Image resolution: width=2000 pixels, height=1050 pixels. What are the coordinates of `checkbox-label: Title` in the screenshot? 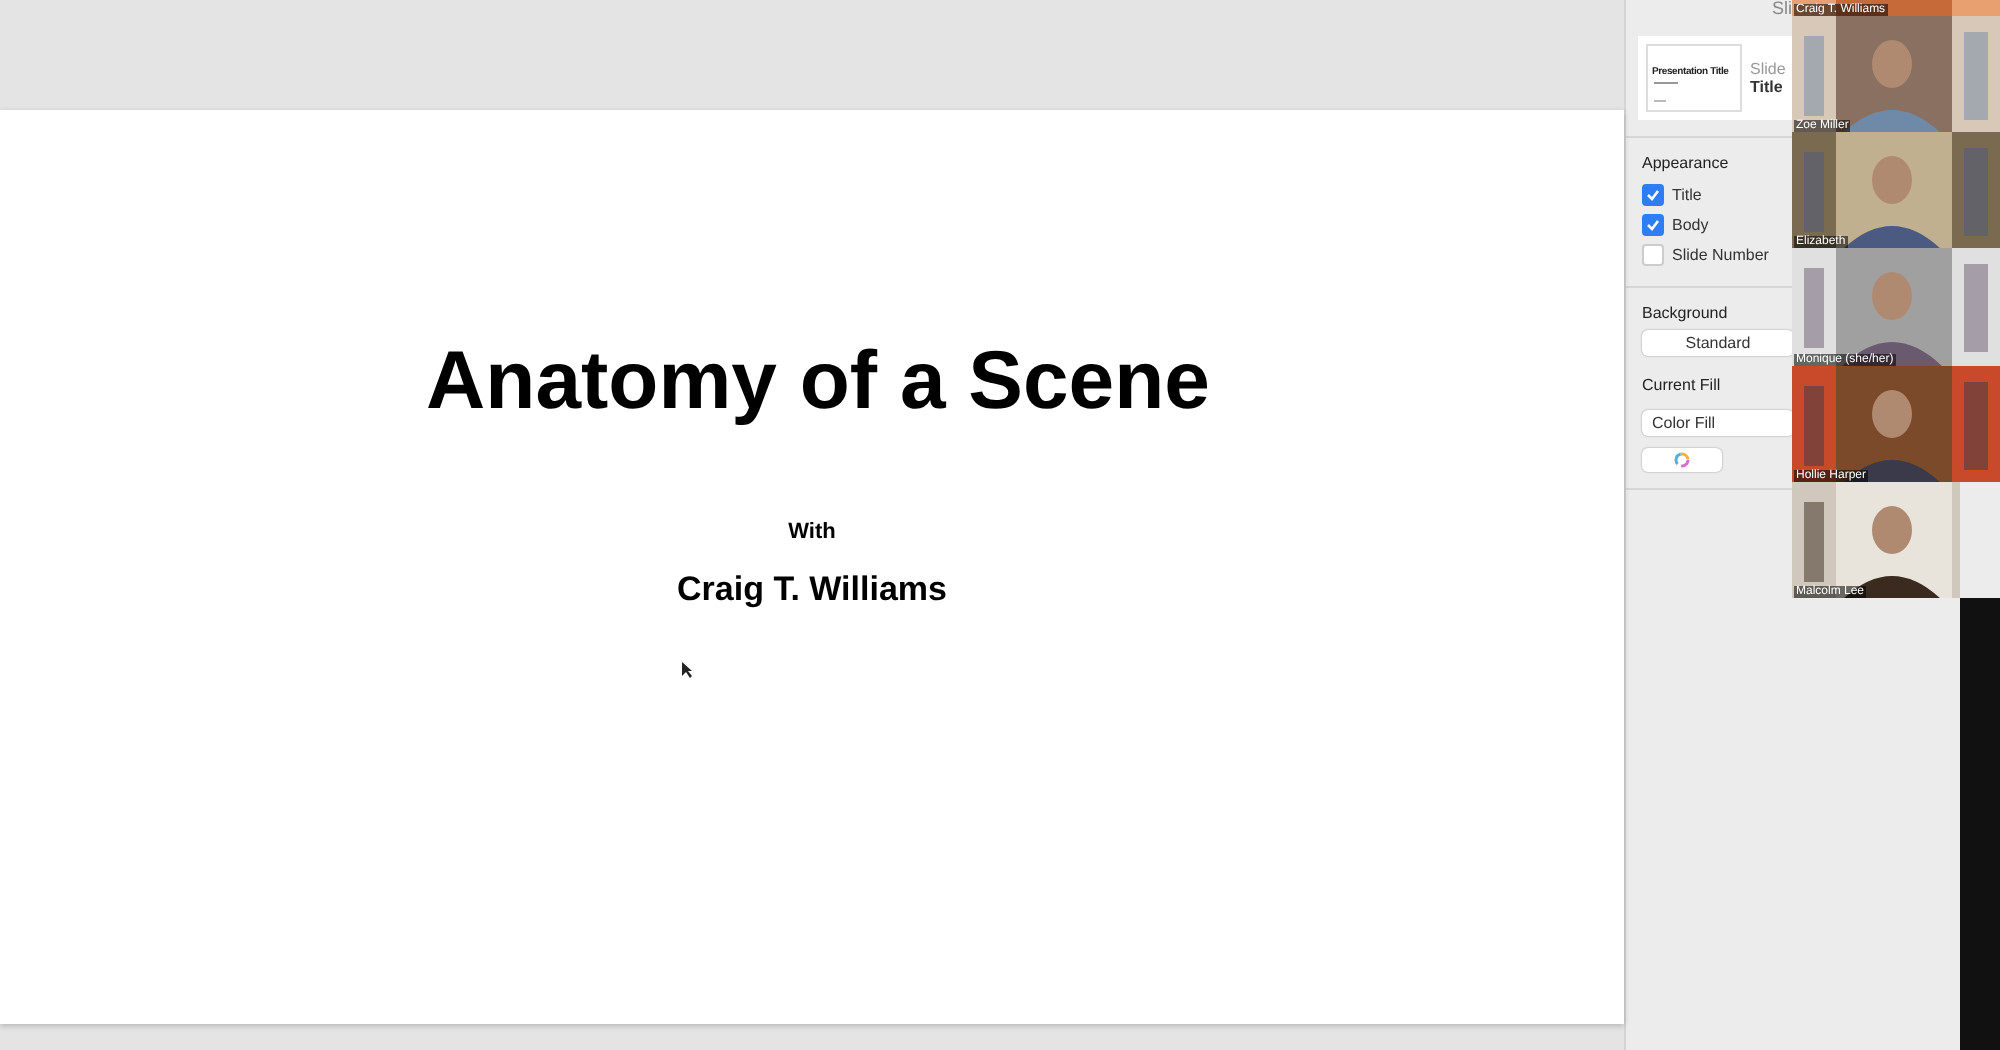 It's located at (1687, 195).